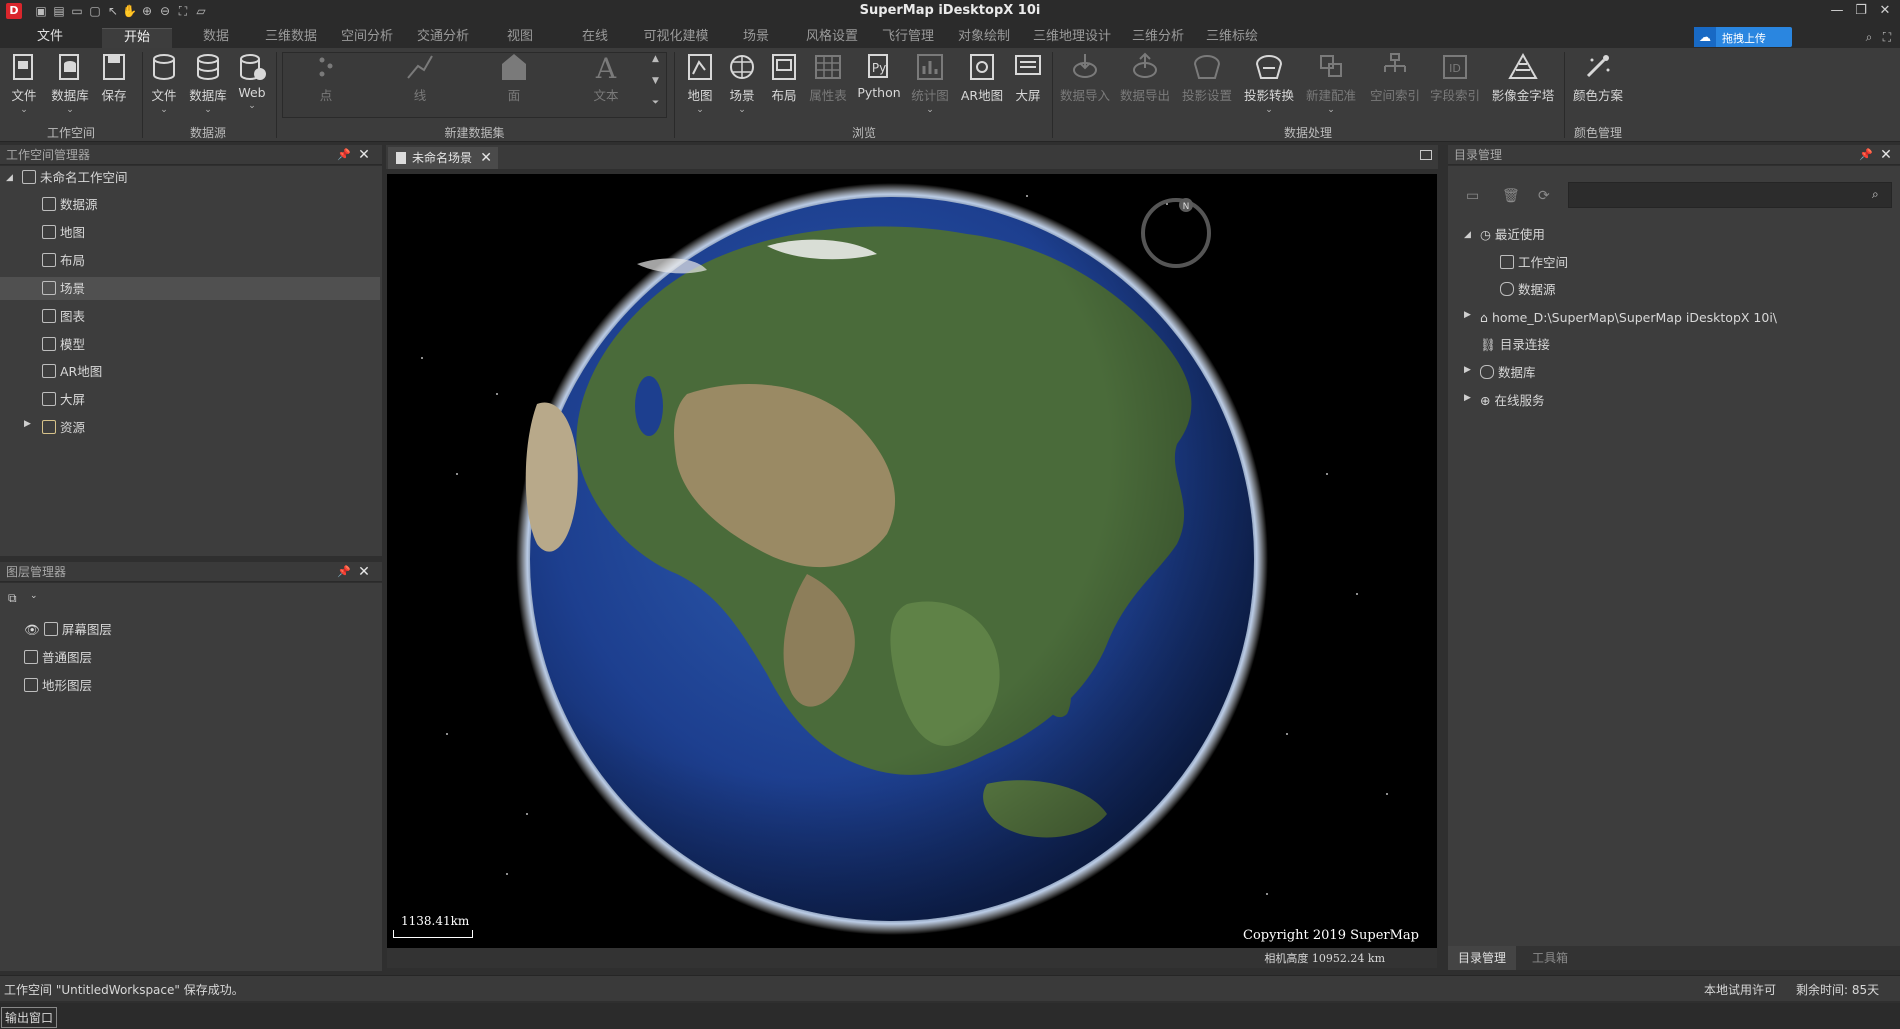 The image size is (1900, 1029). Describe the element at coordinates (32, 629) in the screenshot. I see `visibility-eye-icon: 👁` at that location.